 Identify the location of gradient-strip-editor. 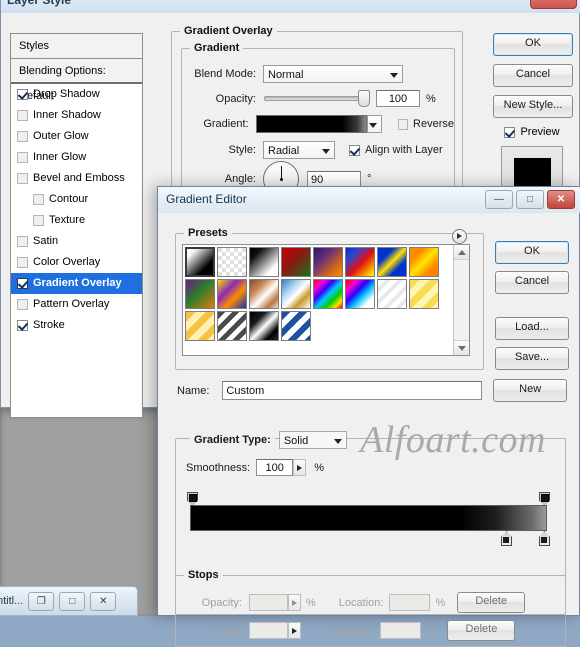
(368, 519).